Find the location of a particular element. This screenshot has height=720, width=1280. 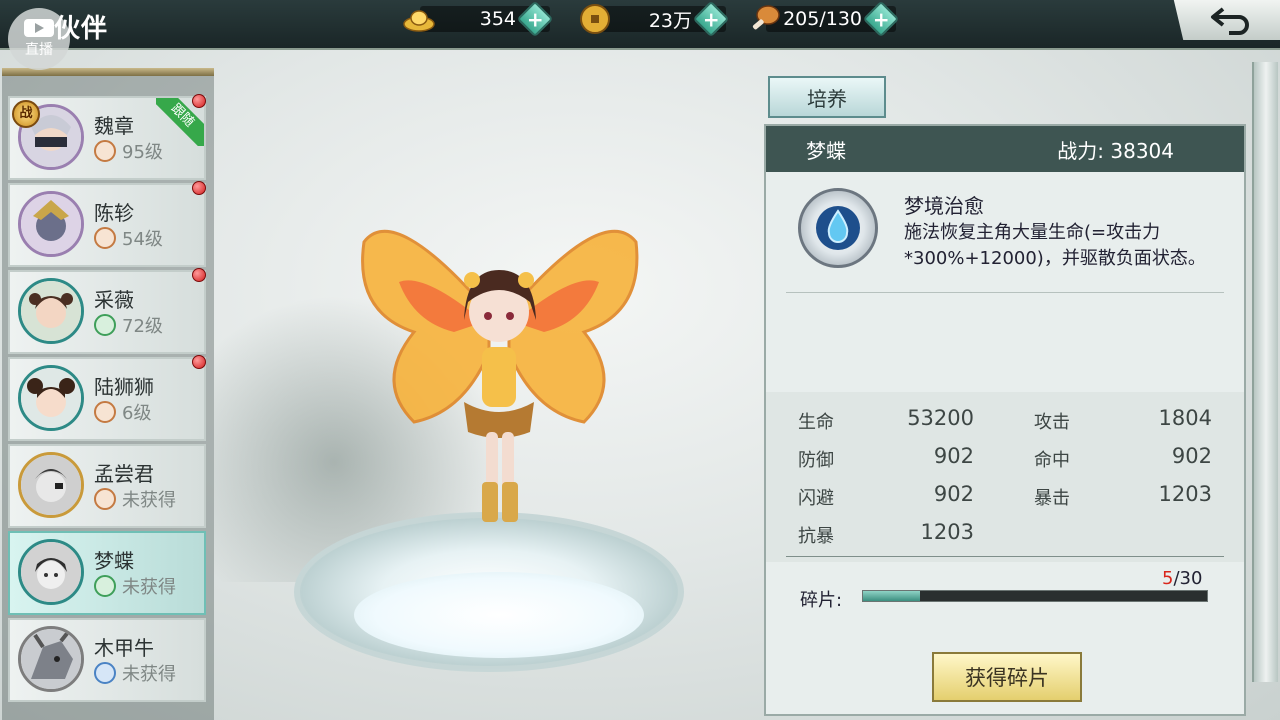

partner-card-mengchangjun: 孟尝君 未获得 is located at coordinates (107, 486).